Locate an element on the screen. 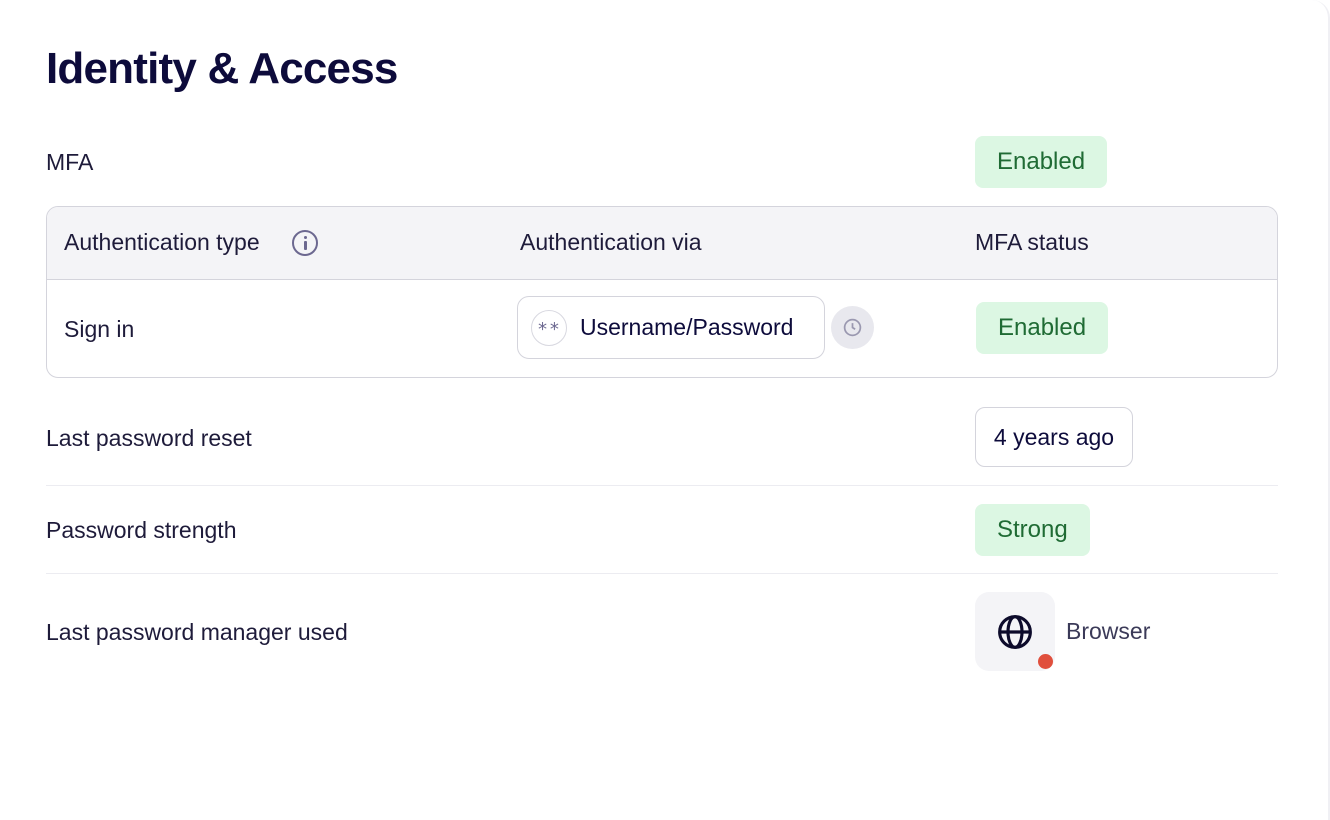 The width and height of the screenshot is (1330, 820). globe-icon is located at coordinates (1015, 632).